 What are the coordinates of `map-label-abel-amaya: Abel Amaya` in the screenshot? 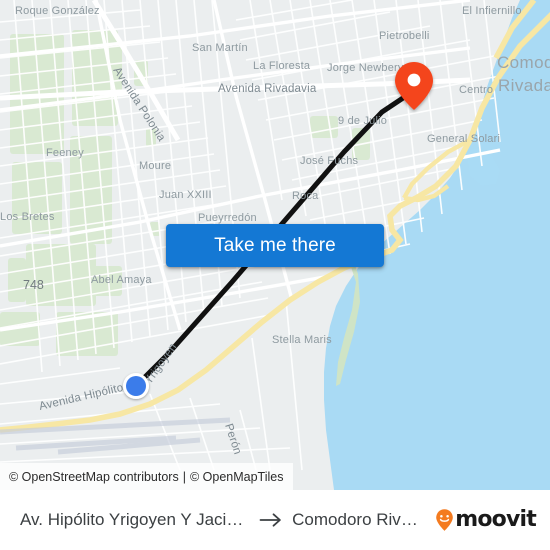 It's located at (121, 280).